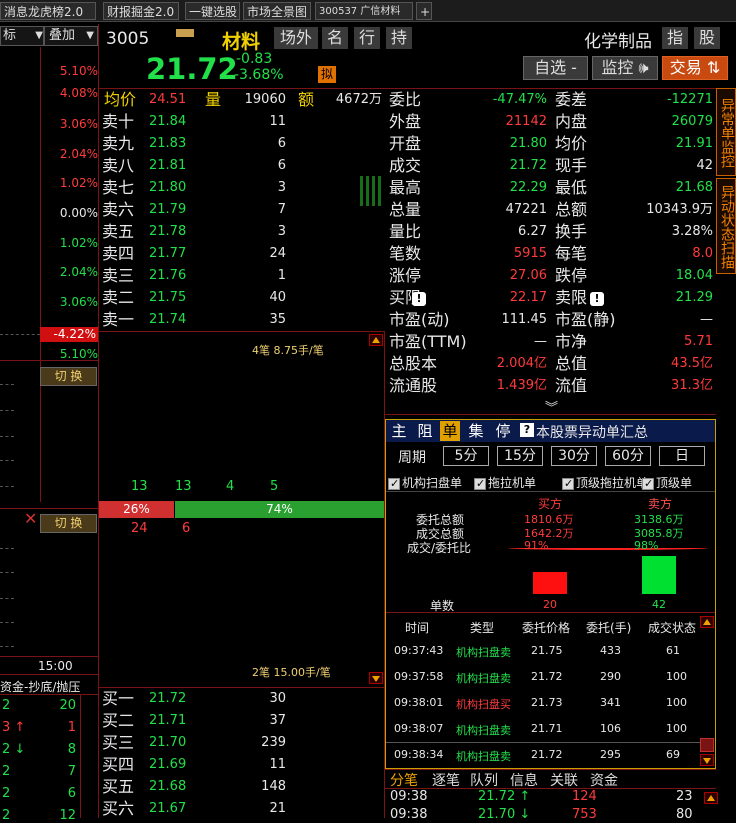  What do you see at coordinates (167, 765) in the screenshot?
I see `bid-price: 21.69` at bounding box center [167, 765].